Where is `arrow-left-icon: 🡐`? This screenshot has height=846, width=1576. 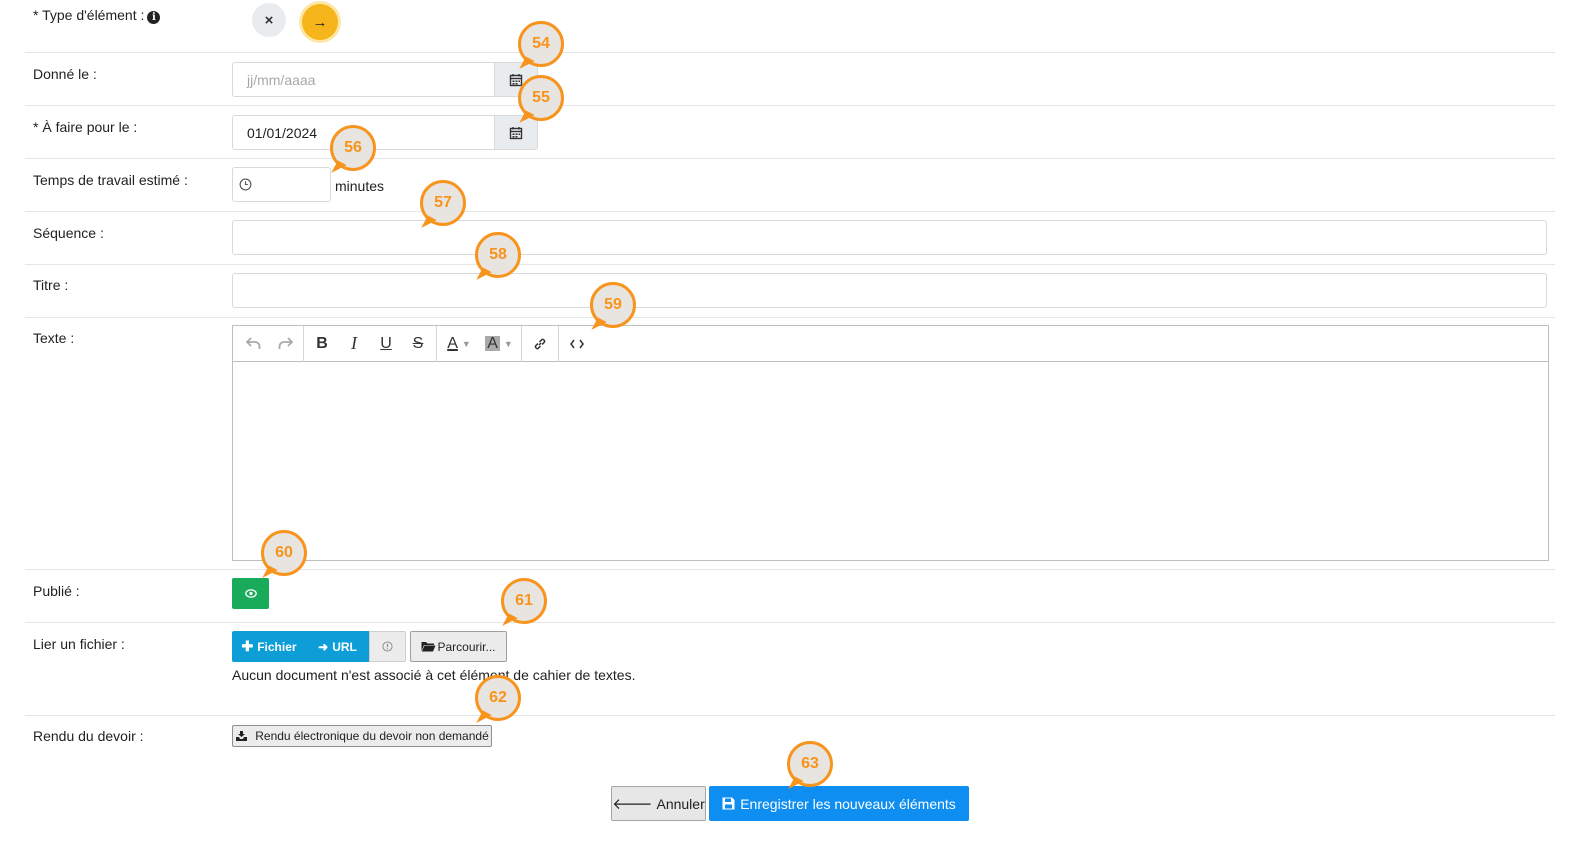 arrow-left-icon: 🡐 is located at coordinates (632, 804).